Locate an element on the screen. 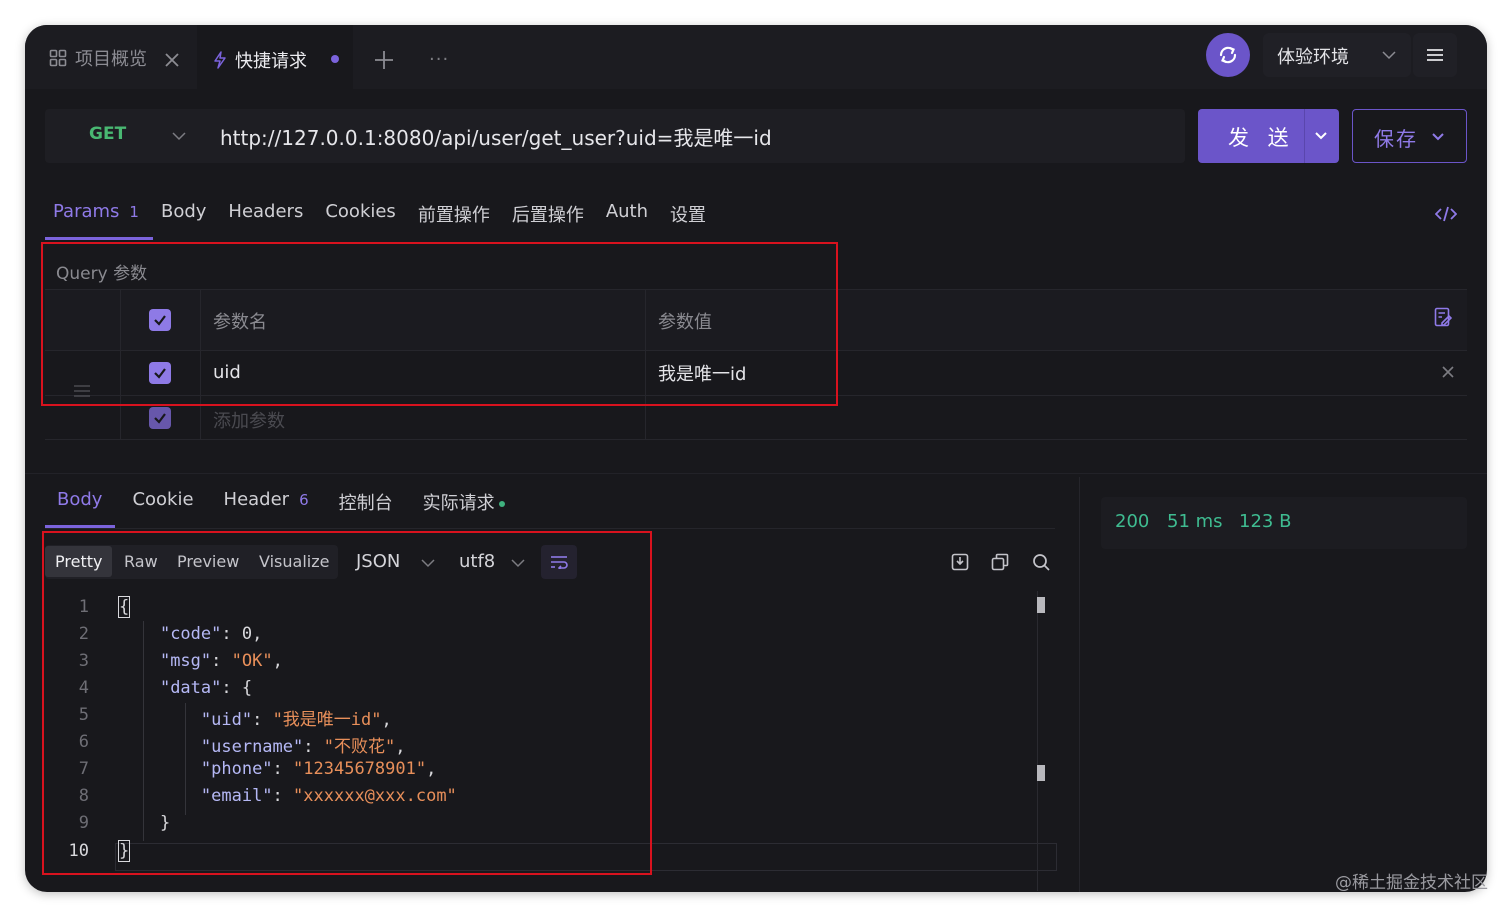  panel-splitter is located at coordinates (1079, 684).